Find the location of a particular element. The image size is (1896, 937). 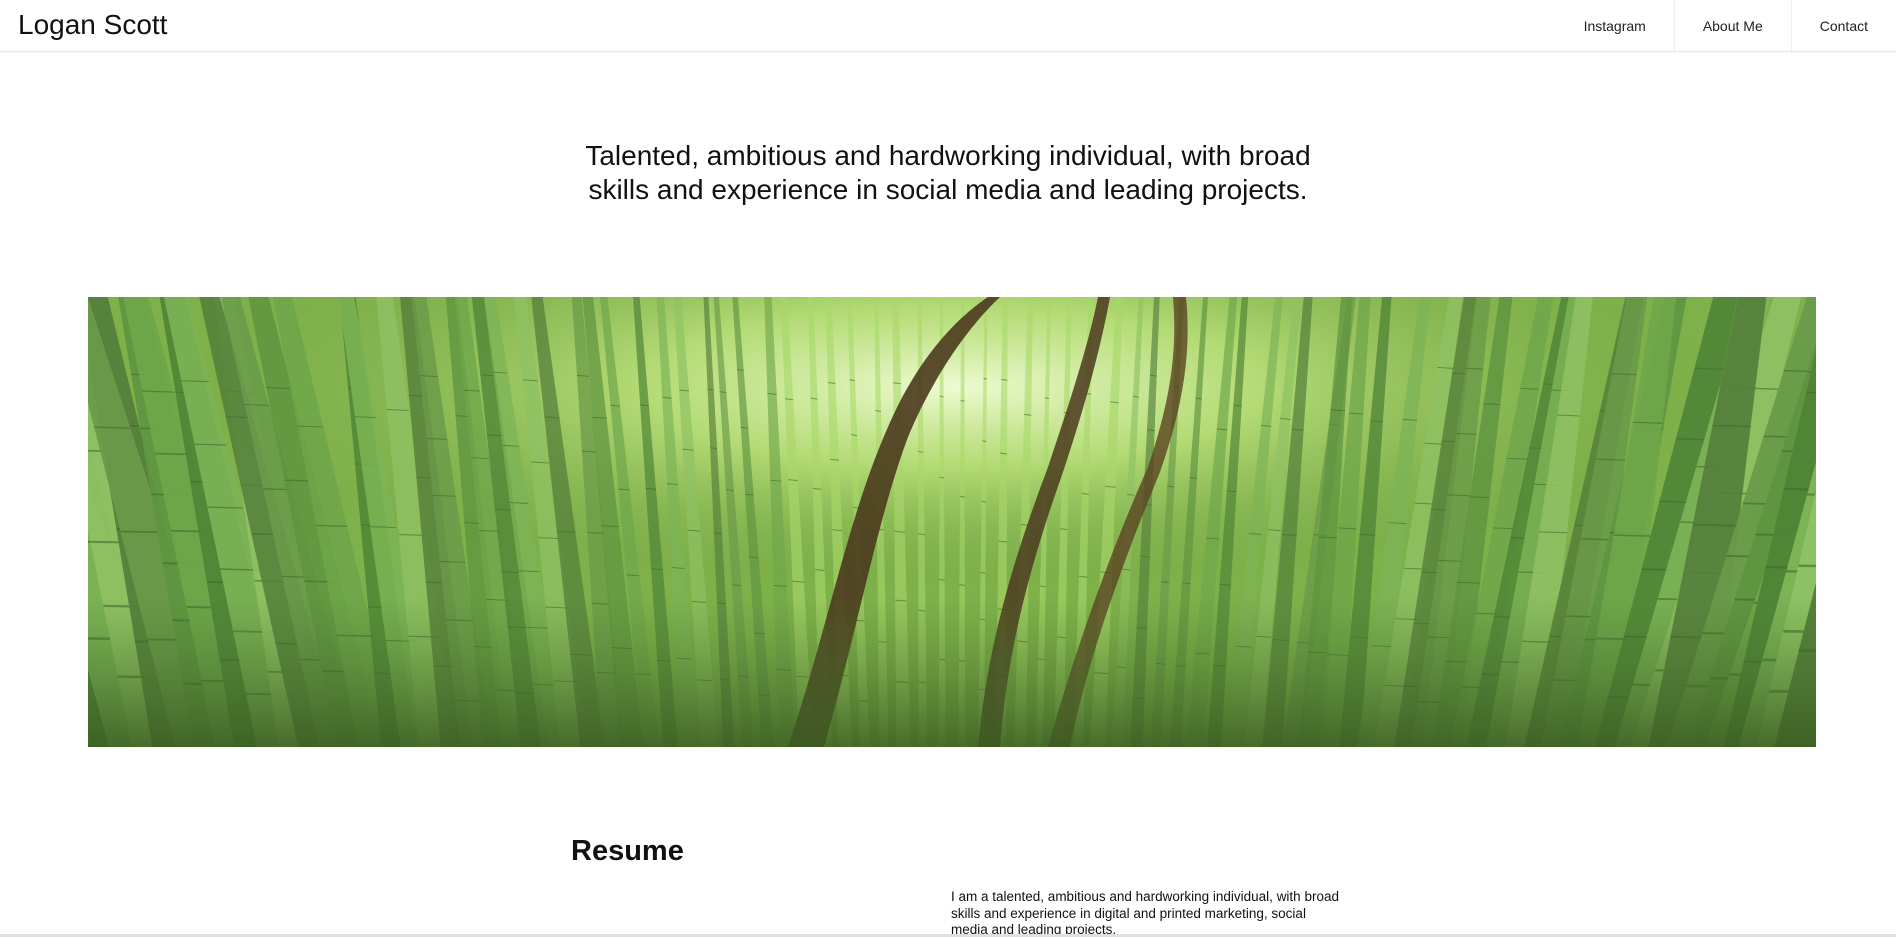

nav-link-about-me: About Me is located at coordinates (1732, 25).